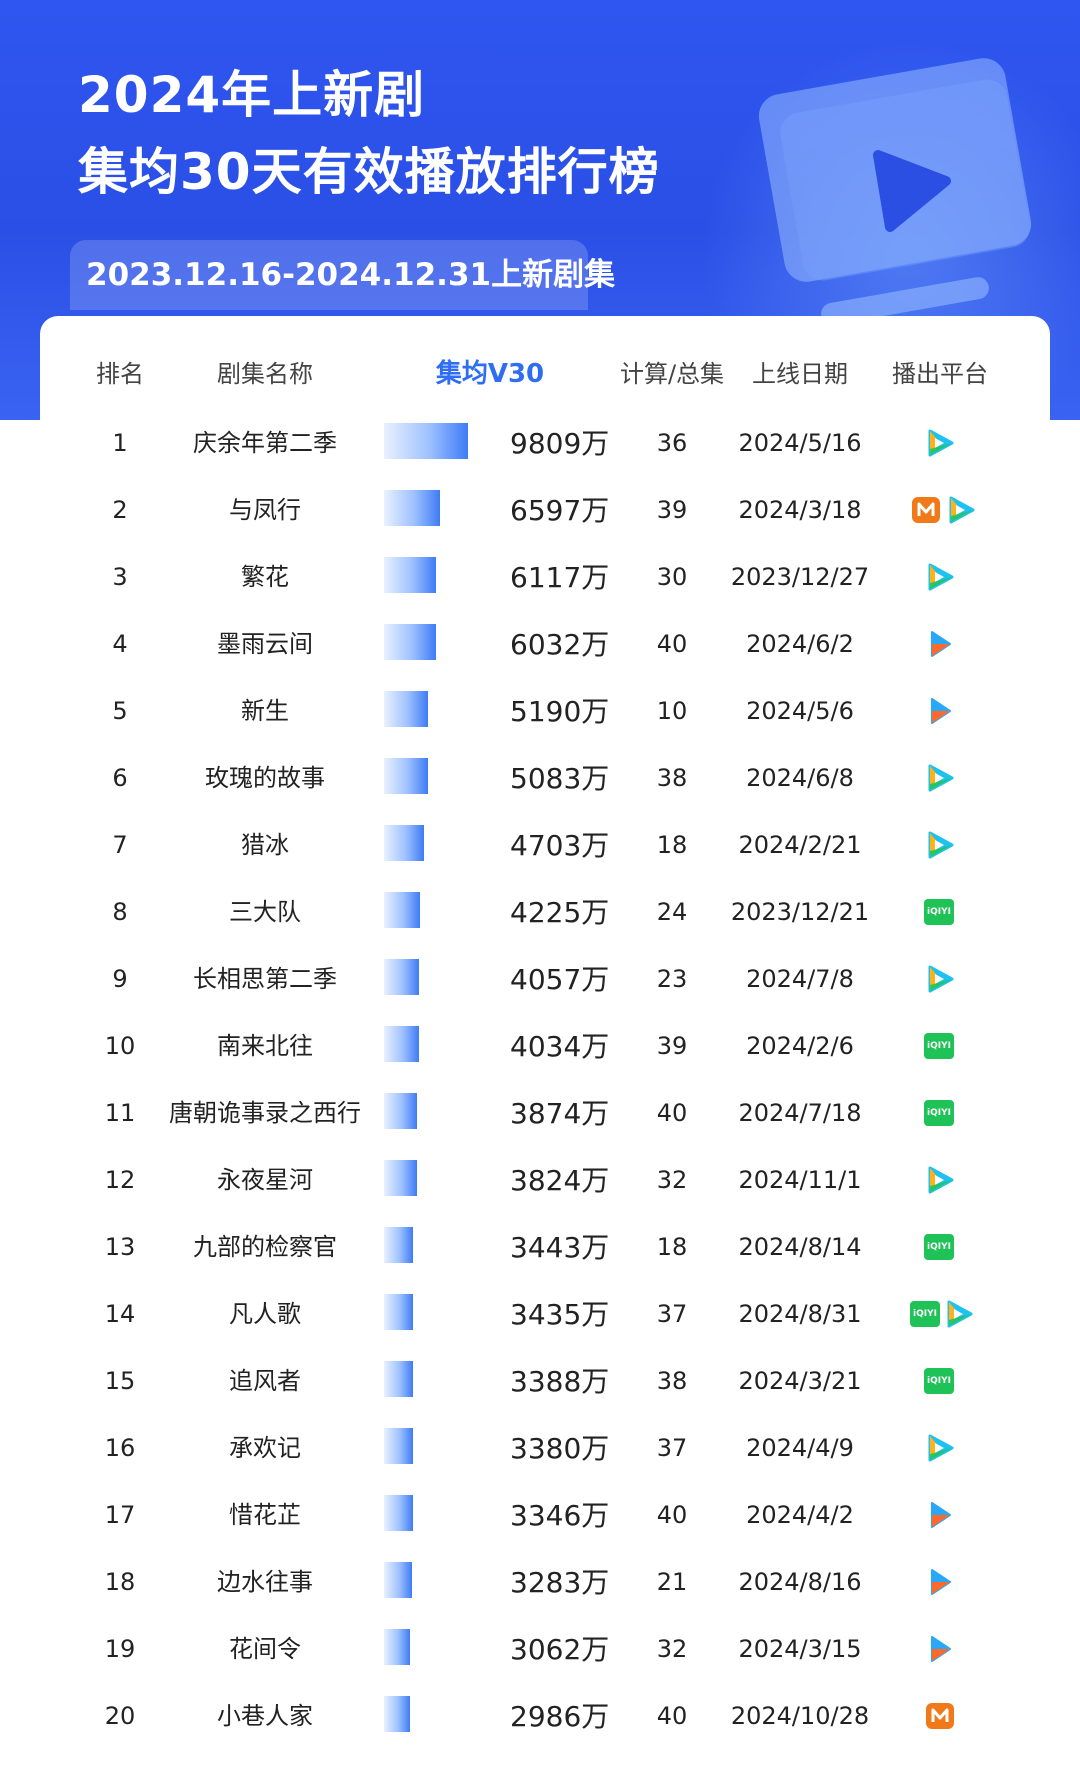 The image size is (1080, 1776). What do you see at coordinates (120, 778) in the screenshot?
I see `rank-cell: 6` at bounding box center [120, 778].